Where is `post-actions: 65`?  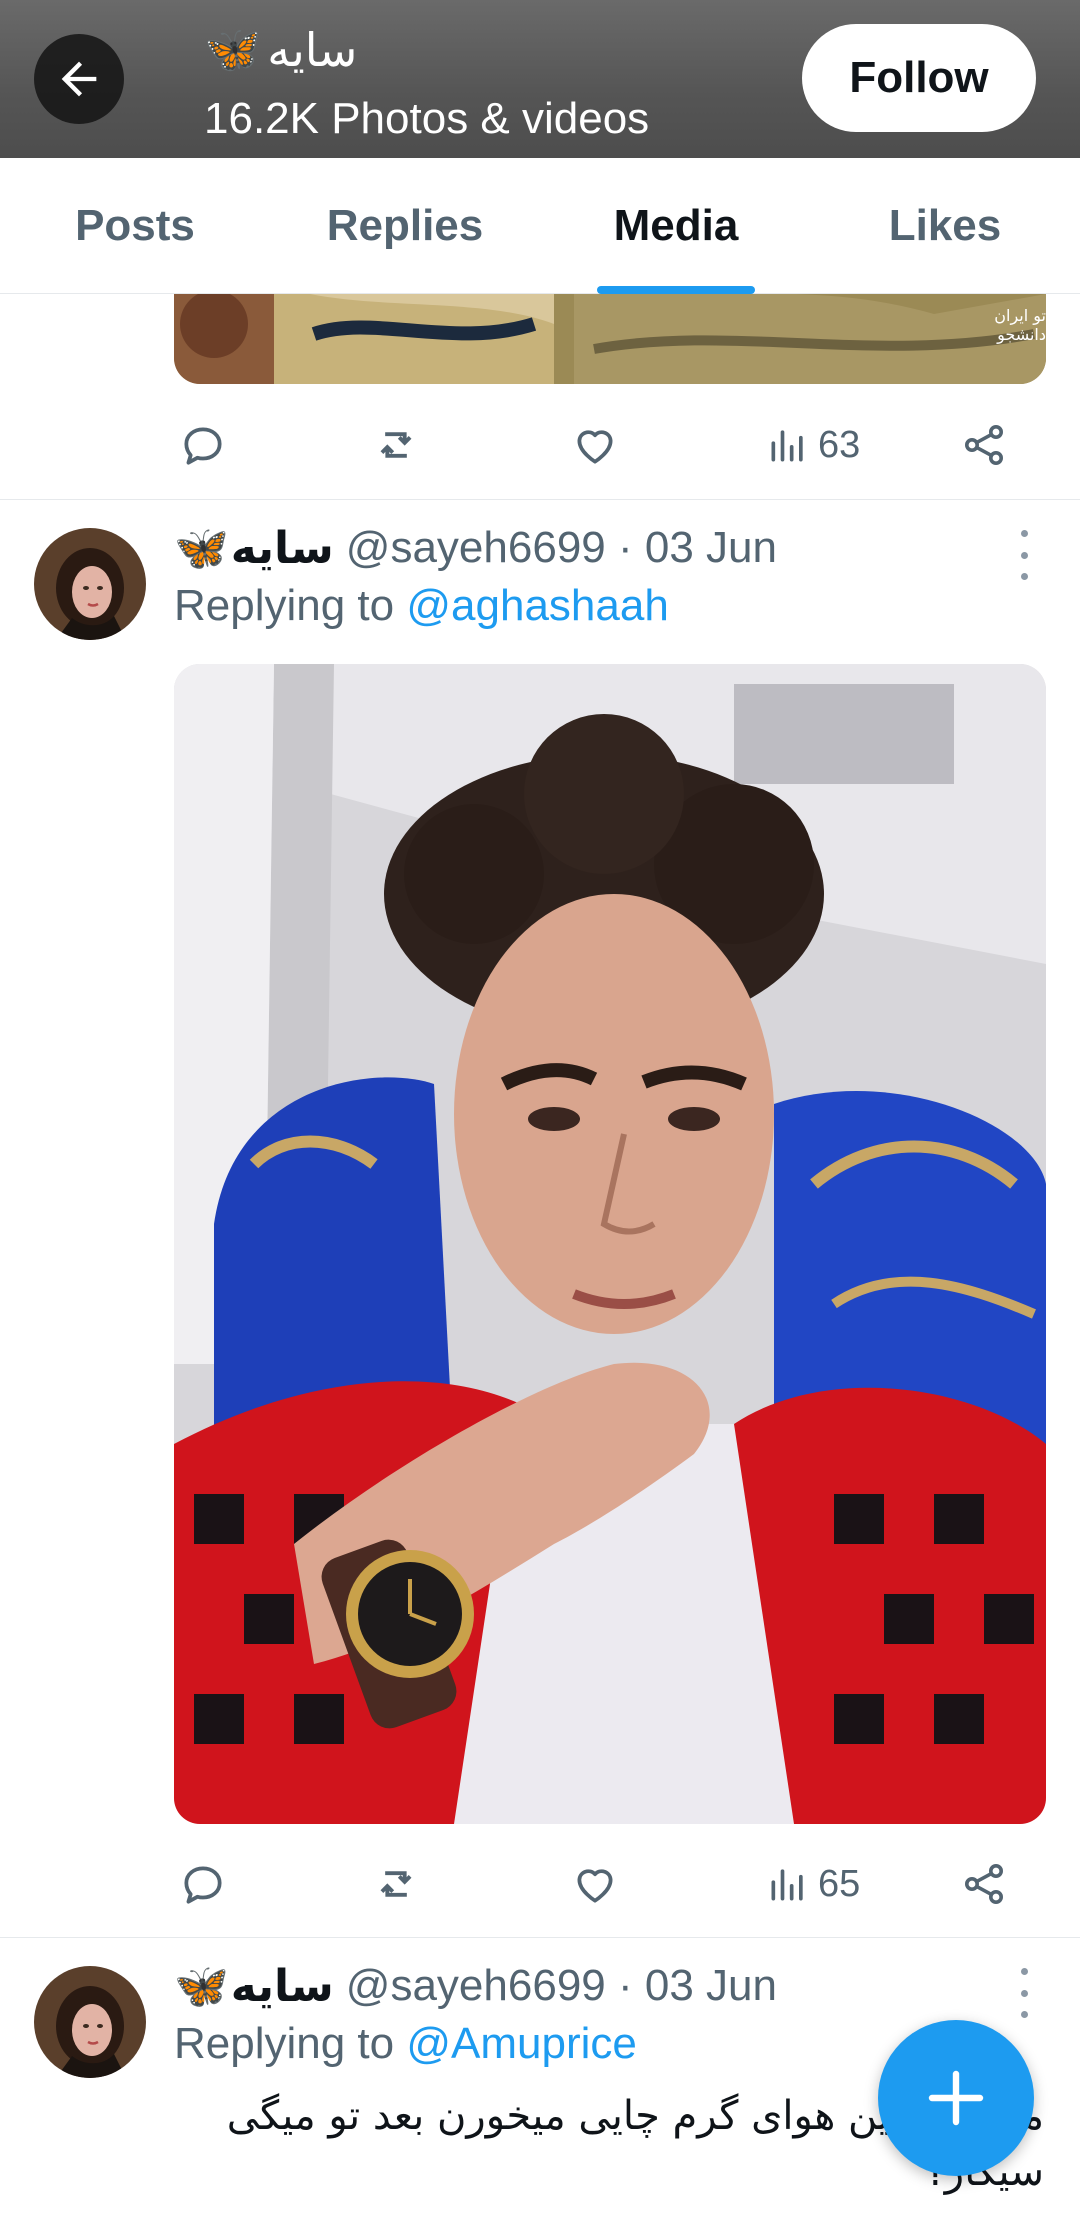 post-actions: 65 is located at coordinates (609, 1884).